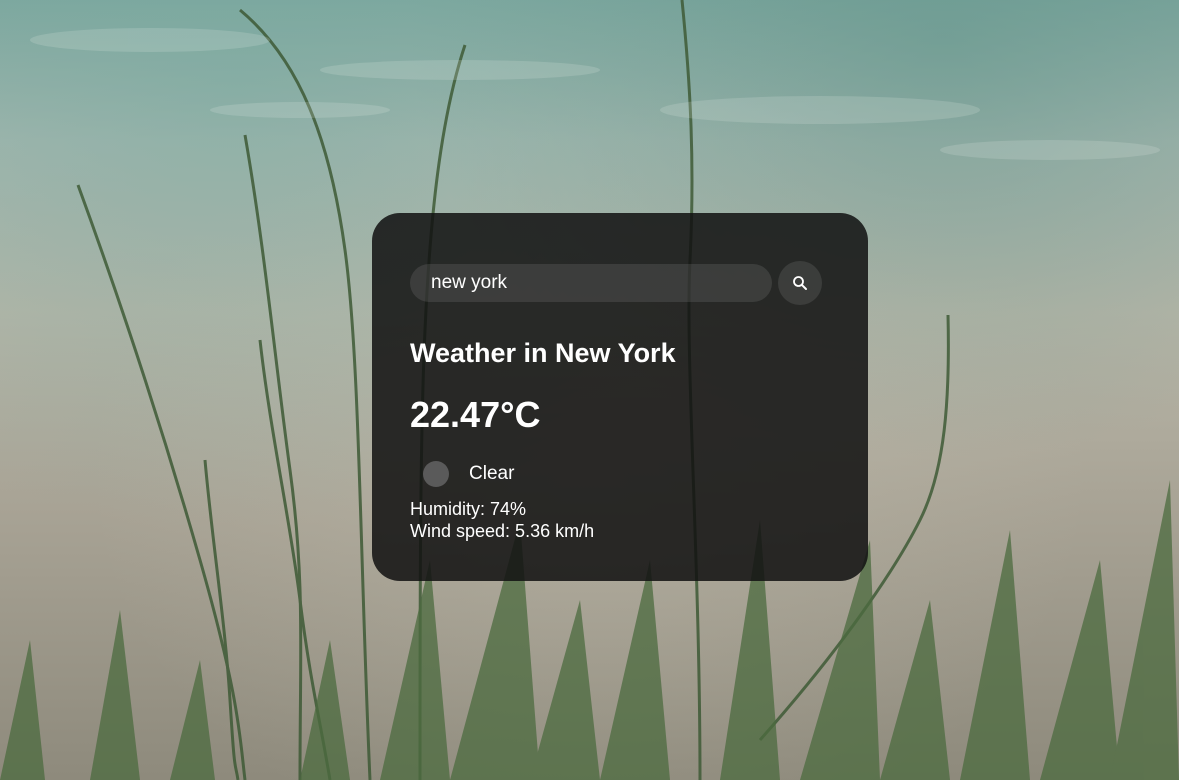  Describe the element at coordinates (620, 520) in the screenshot. I see `weather-details: Humidity: 74% Wind speed: 5.36 km/h` at that location.